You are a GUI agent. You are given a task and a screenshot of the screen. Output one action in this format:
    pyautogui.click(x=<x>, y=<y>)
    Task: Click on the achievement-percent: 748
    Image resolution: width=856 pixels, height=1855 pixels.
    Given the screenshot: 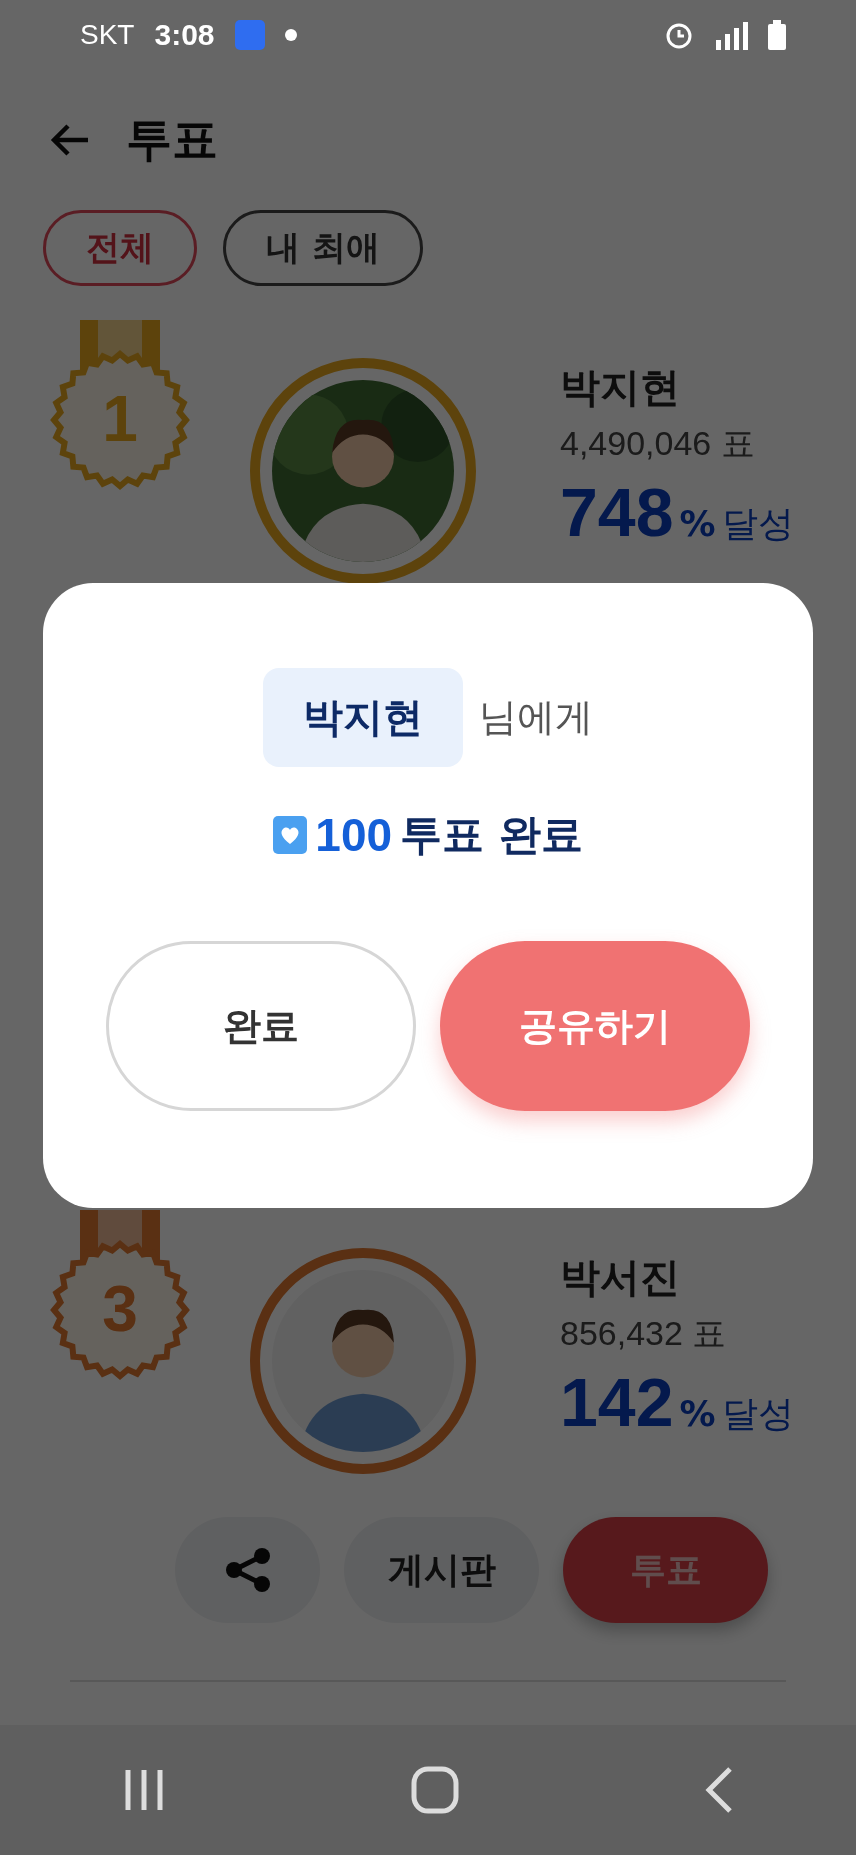 What is the action you would take?
    pyautogui.click(x=617, y=512)
    